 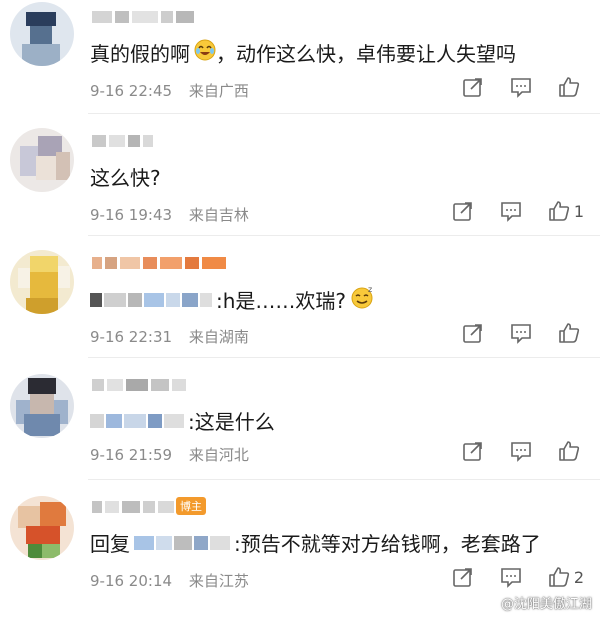 I want to click on like-button: 2, so click(x=566, y=577).